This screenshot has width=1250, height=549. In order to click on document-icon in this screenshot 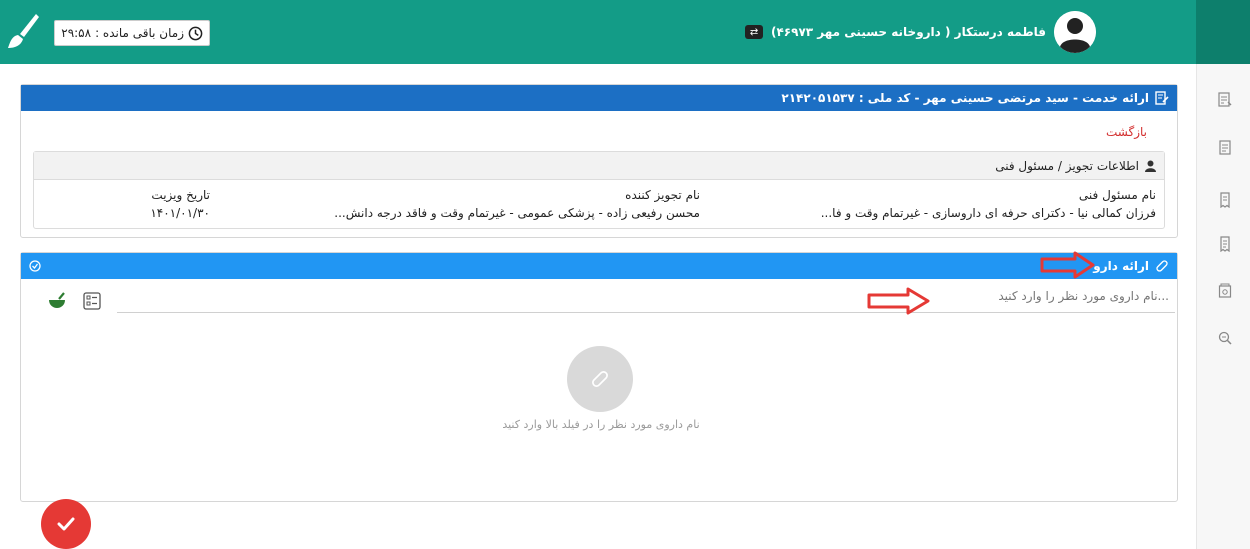, I will do `click(1225, 148)`.